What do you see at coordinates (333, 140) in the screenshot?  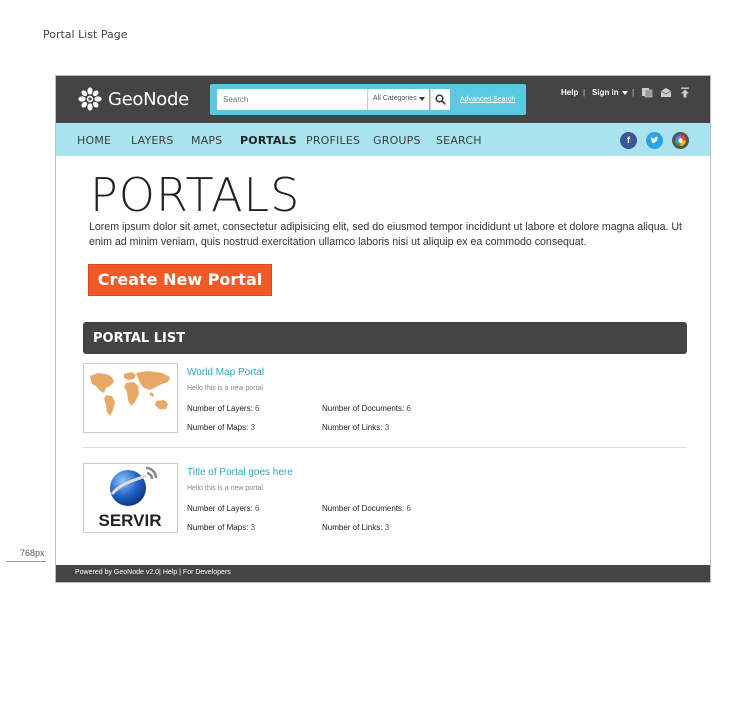 I see `nav-item-profiles: PROFILES` at bounding box center [333, 140].